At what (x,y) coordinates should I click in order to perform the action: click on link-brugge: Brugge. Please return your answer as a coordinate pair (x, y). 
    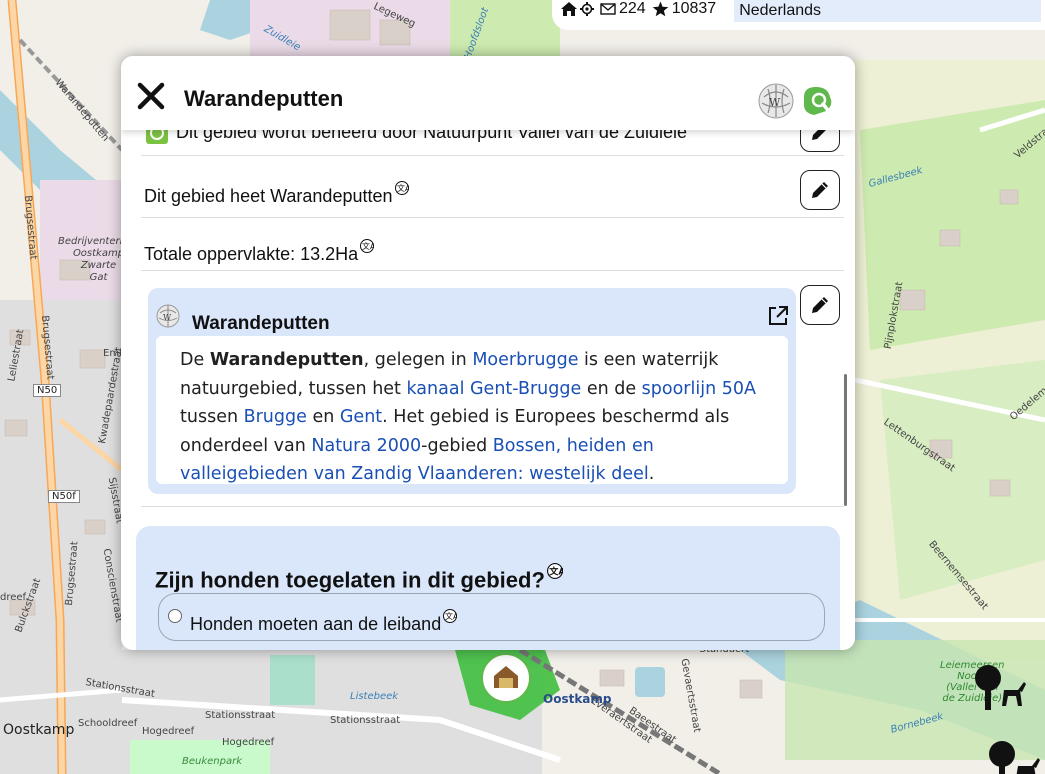
    Looking at the image, I should click on (275, 417).